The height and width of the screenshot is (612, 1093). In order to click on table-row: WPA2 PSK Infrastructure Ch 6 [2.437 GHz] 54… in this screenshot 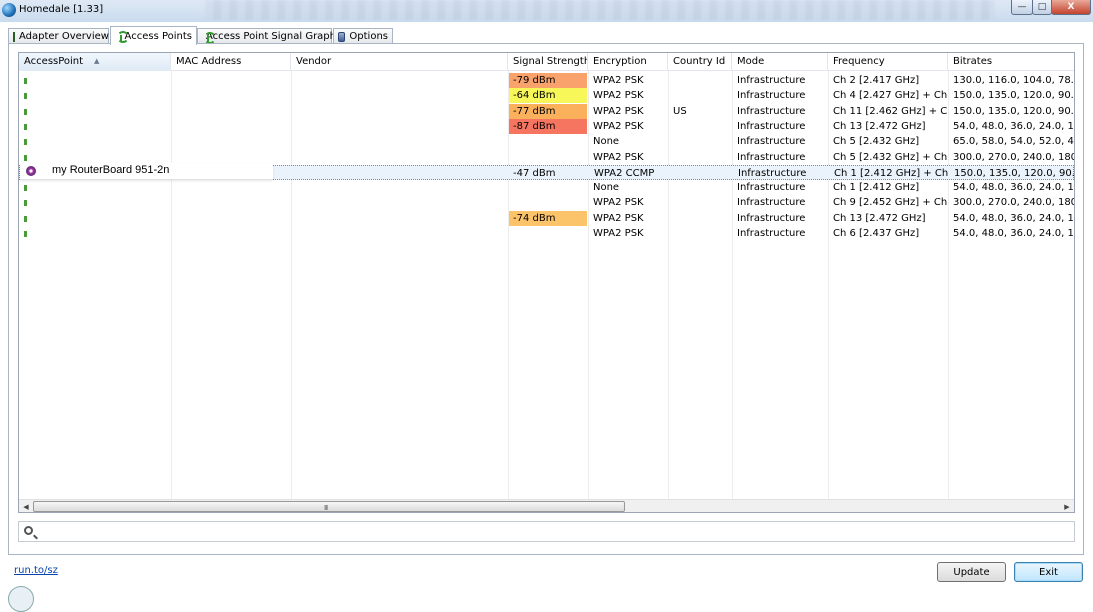, I will do `click(546, 233)`.